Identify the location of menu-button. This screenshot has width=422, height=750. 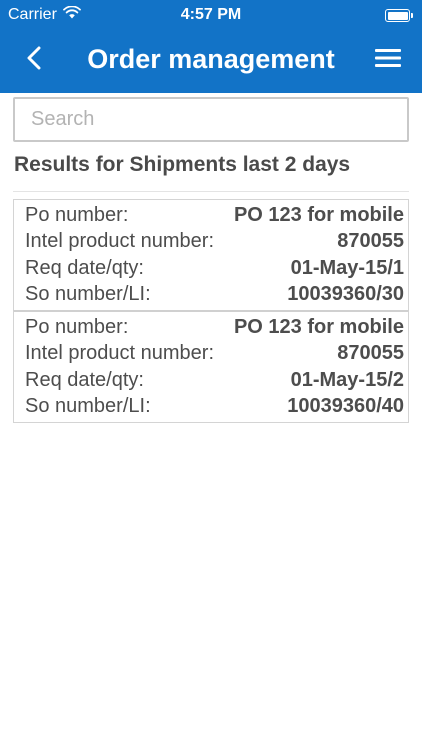
(388, 60).